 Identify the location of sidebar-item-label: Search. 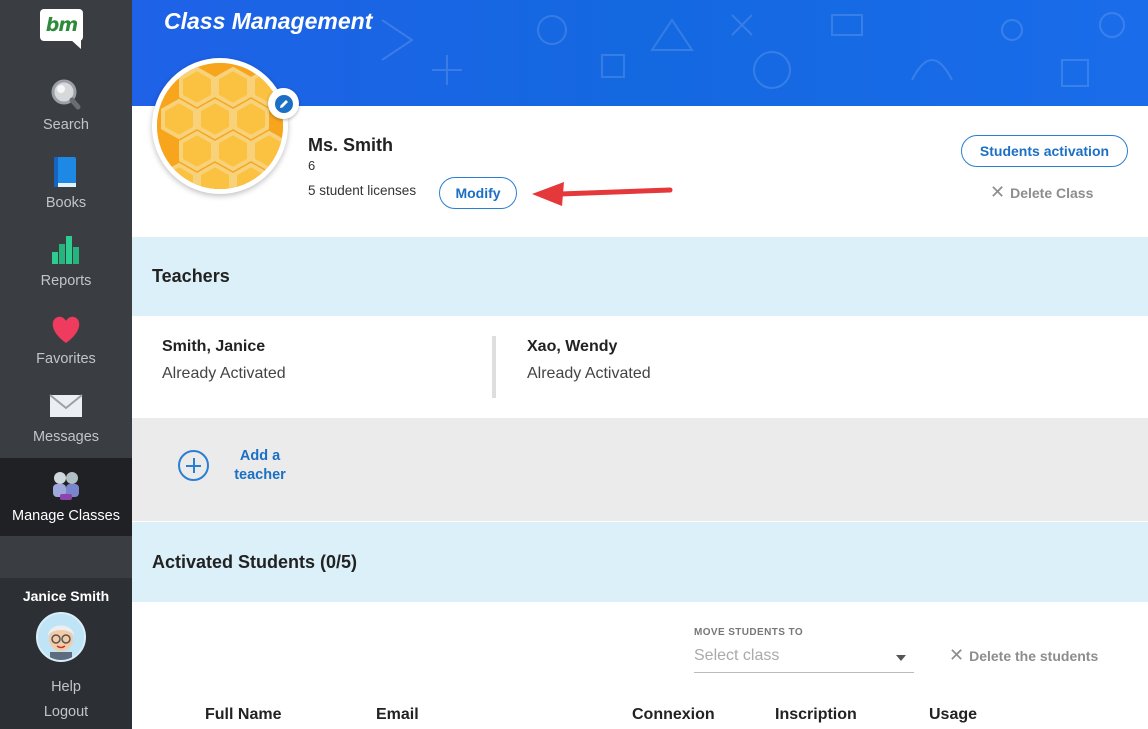
(66, 125).